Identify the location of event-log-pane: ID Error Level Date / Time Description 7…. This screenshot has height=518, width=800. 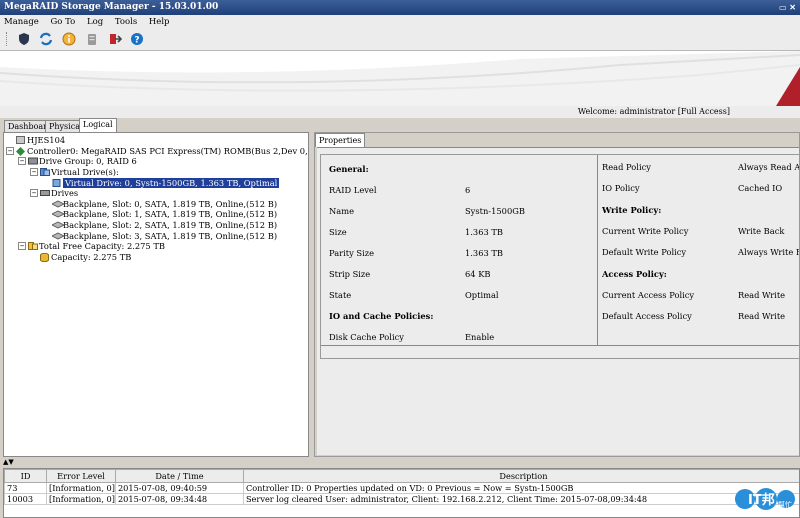
(401, 493).